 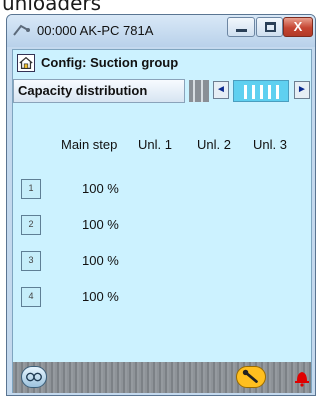 I want to click on compressor-step-icon: 2, so click(x=31, y=225).